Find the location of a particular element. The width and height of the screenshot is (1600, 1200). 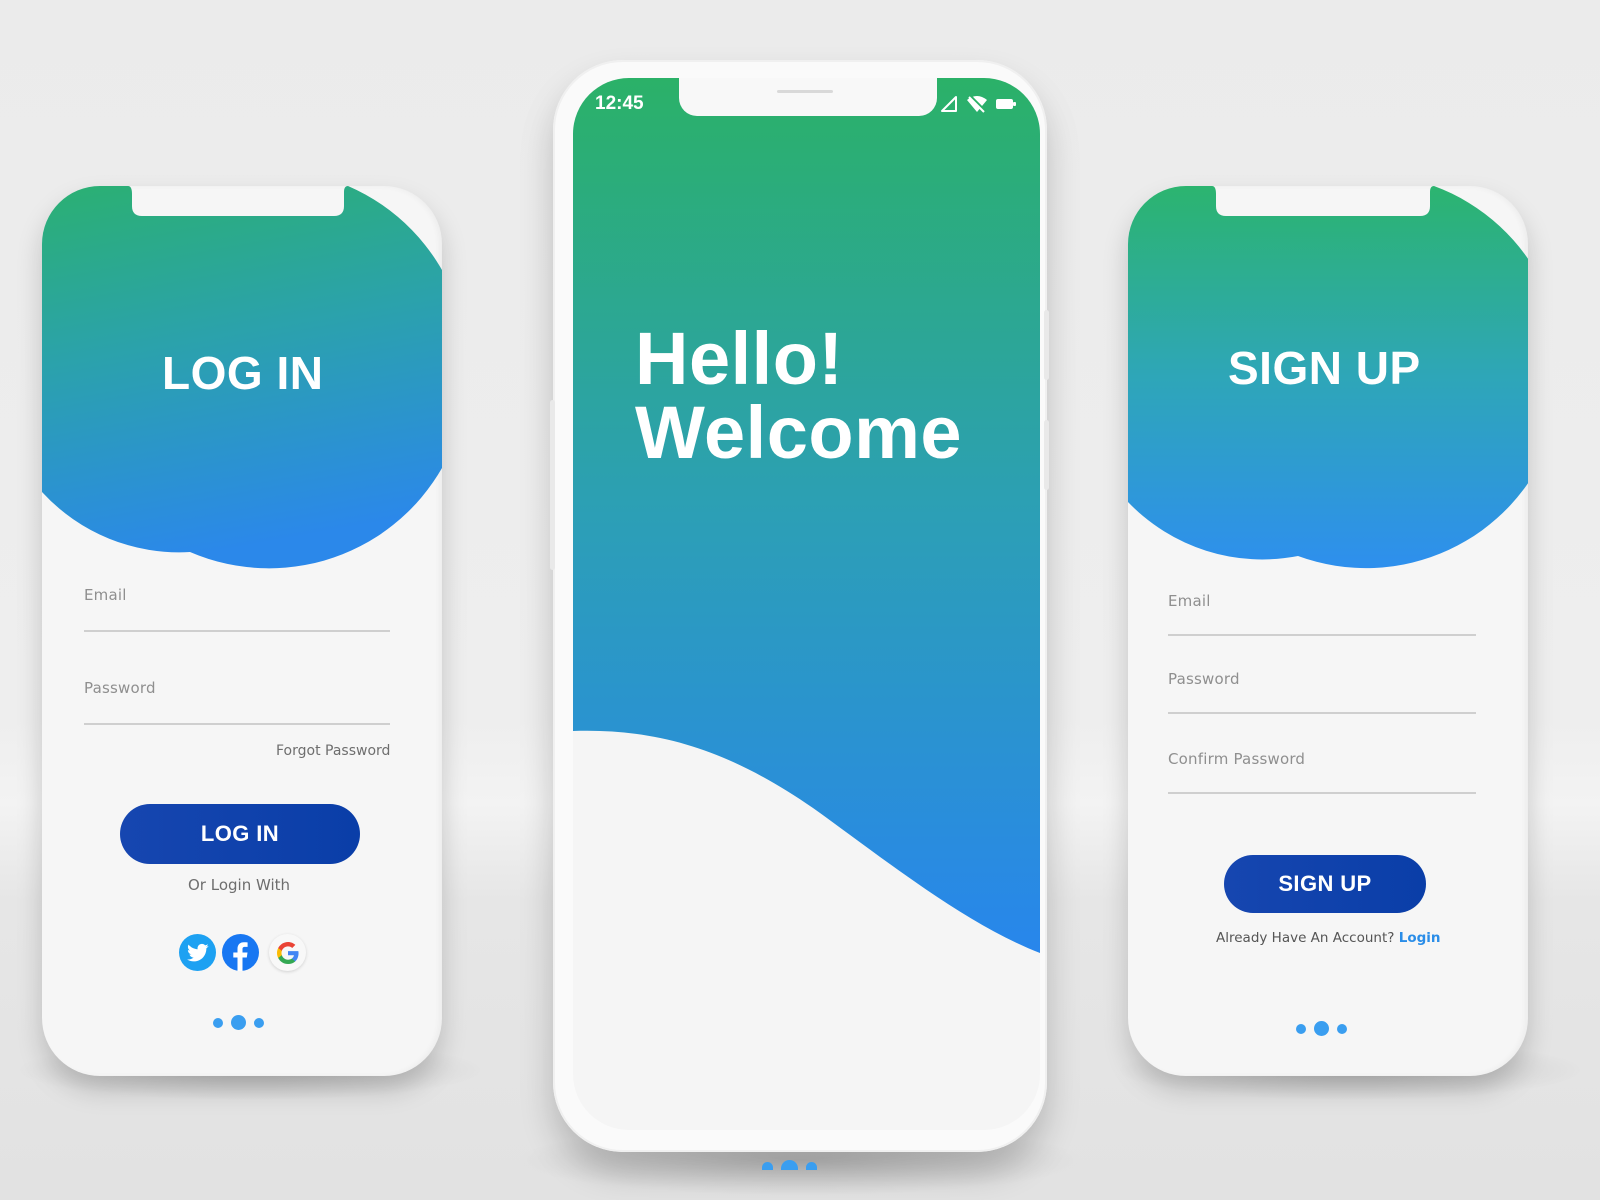

login-link: Login is located at coordinates (1420, 938).